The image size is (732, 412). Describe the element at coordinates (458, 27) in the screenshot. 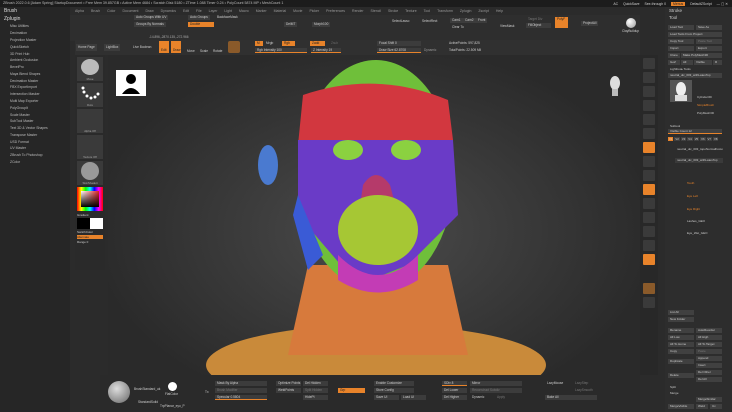

I see `clear-to-button: Clear To` at that location.